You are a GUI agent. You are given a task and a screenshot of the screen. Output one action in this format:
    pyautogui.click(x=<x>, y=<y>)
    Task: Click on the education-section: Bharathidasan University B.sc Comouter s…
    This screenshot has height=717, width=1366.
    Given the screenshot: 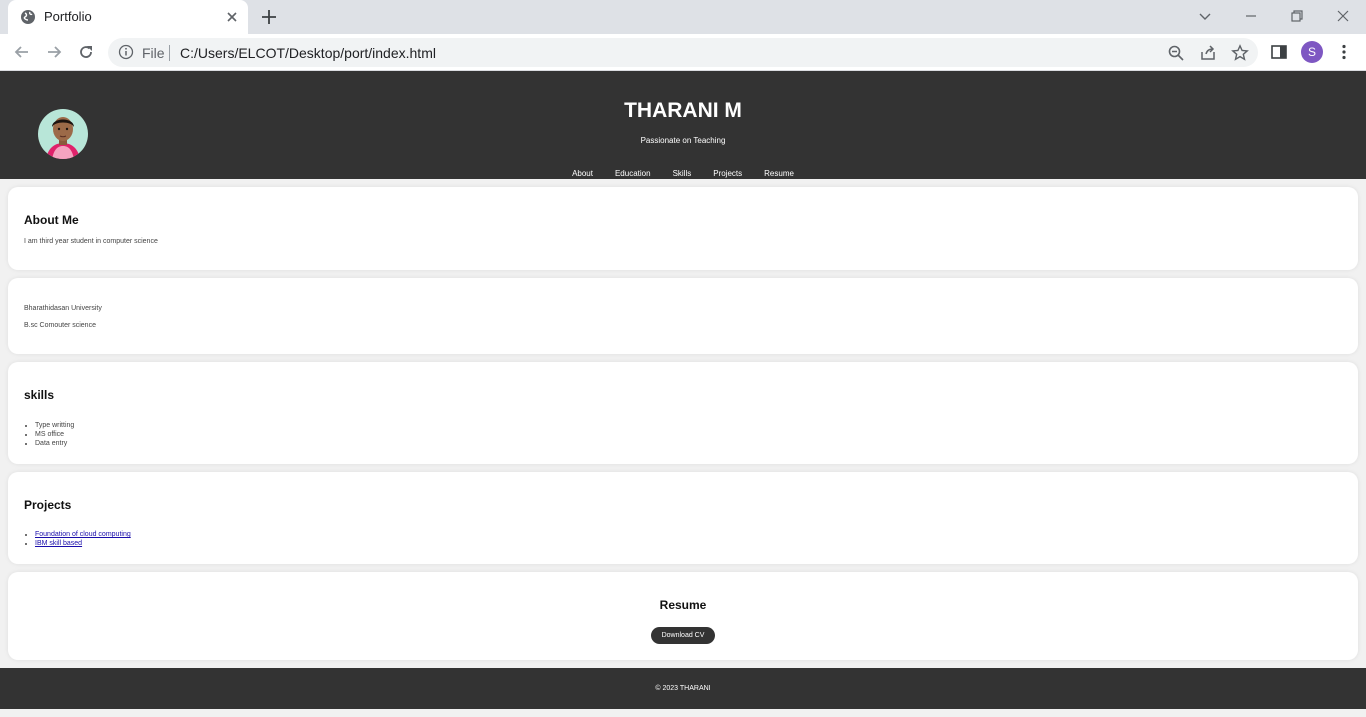 What is the action you would take?
    pyautogui.click(x=683, y=316)
    